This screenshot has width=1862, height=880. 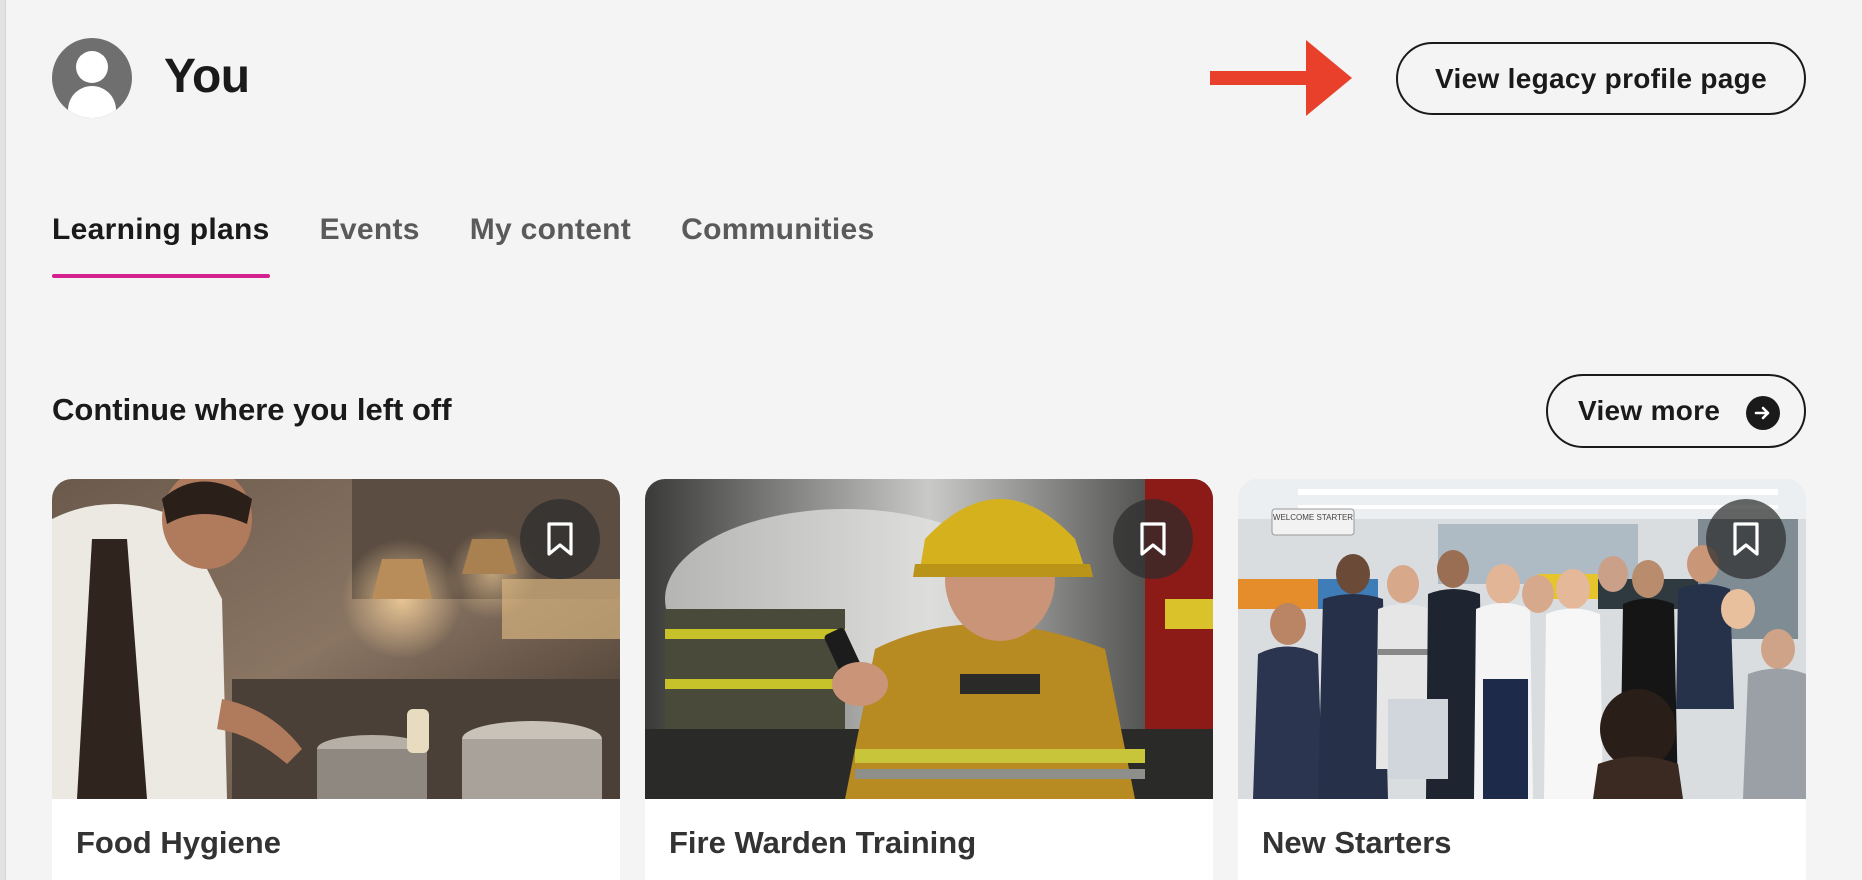 What do you see at coordinates (1601, 78) in the screenshot?
I see `view-legacy-profile-button: View legacy profile page` at bounding box center [1601, 78].